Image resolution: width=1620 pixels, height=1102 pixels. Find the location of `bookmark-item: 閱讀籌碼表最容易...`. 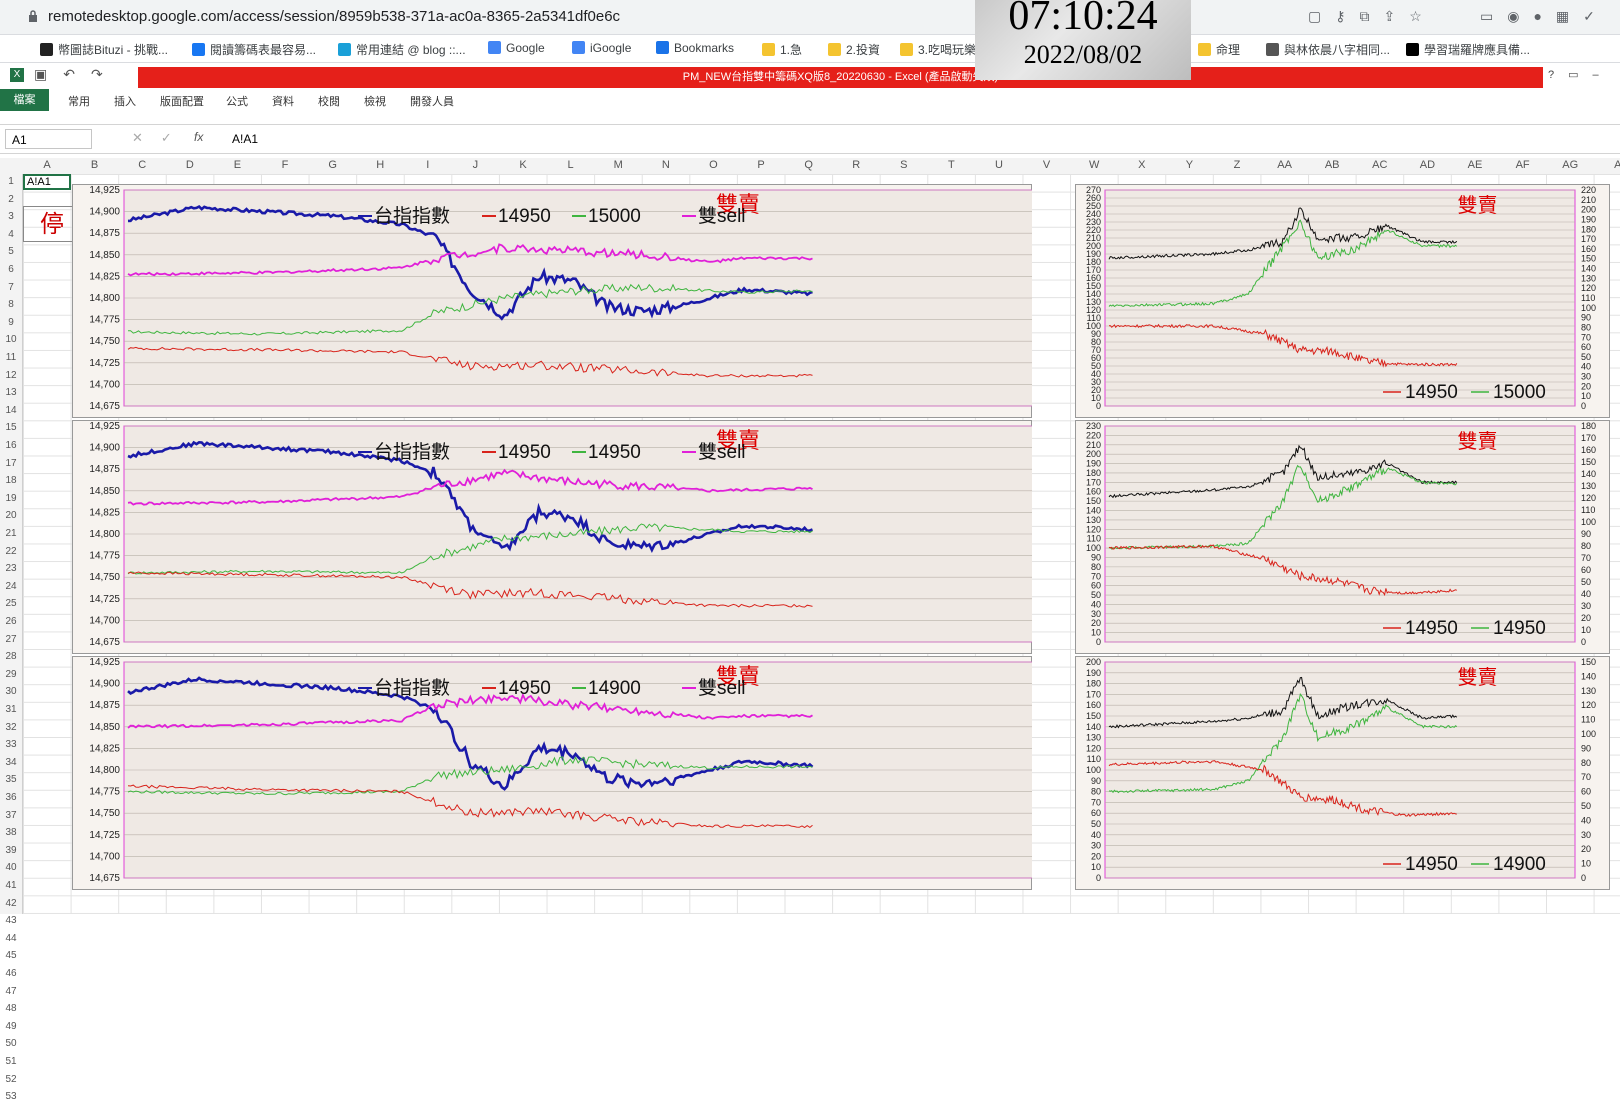

bookmark-item: 閱讀籌碼表最容易... is located at coordinates (254, 49).